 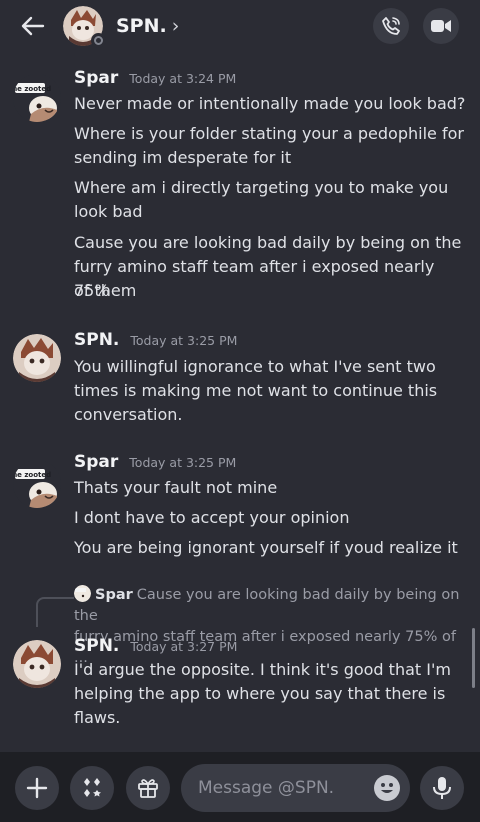 I want to click on reply-avatar, so click(x=82, y=593).